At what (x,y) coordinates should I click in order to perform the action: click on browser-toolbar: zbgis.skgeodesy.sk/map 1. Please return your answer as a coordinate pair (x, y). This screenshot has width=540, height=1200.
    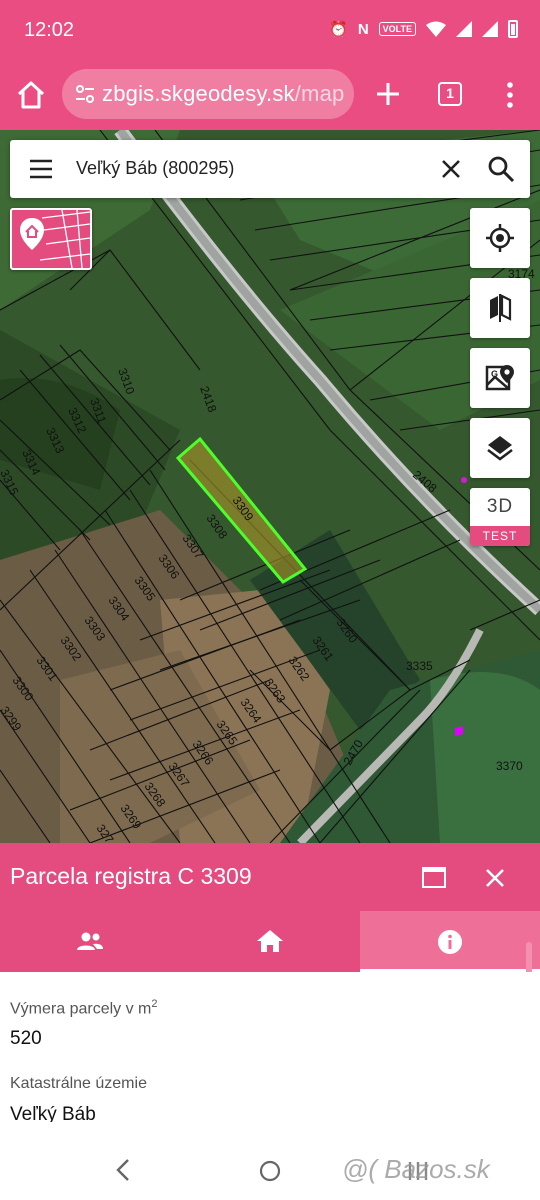
    Looking at the image, I should click on (270, 96).